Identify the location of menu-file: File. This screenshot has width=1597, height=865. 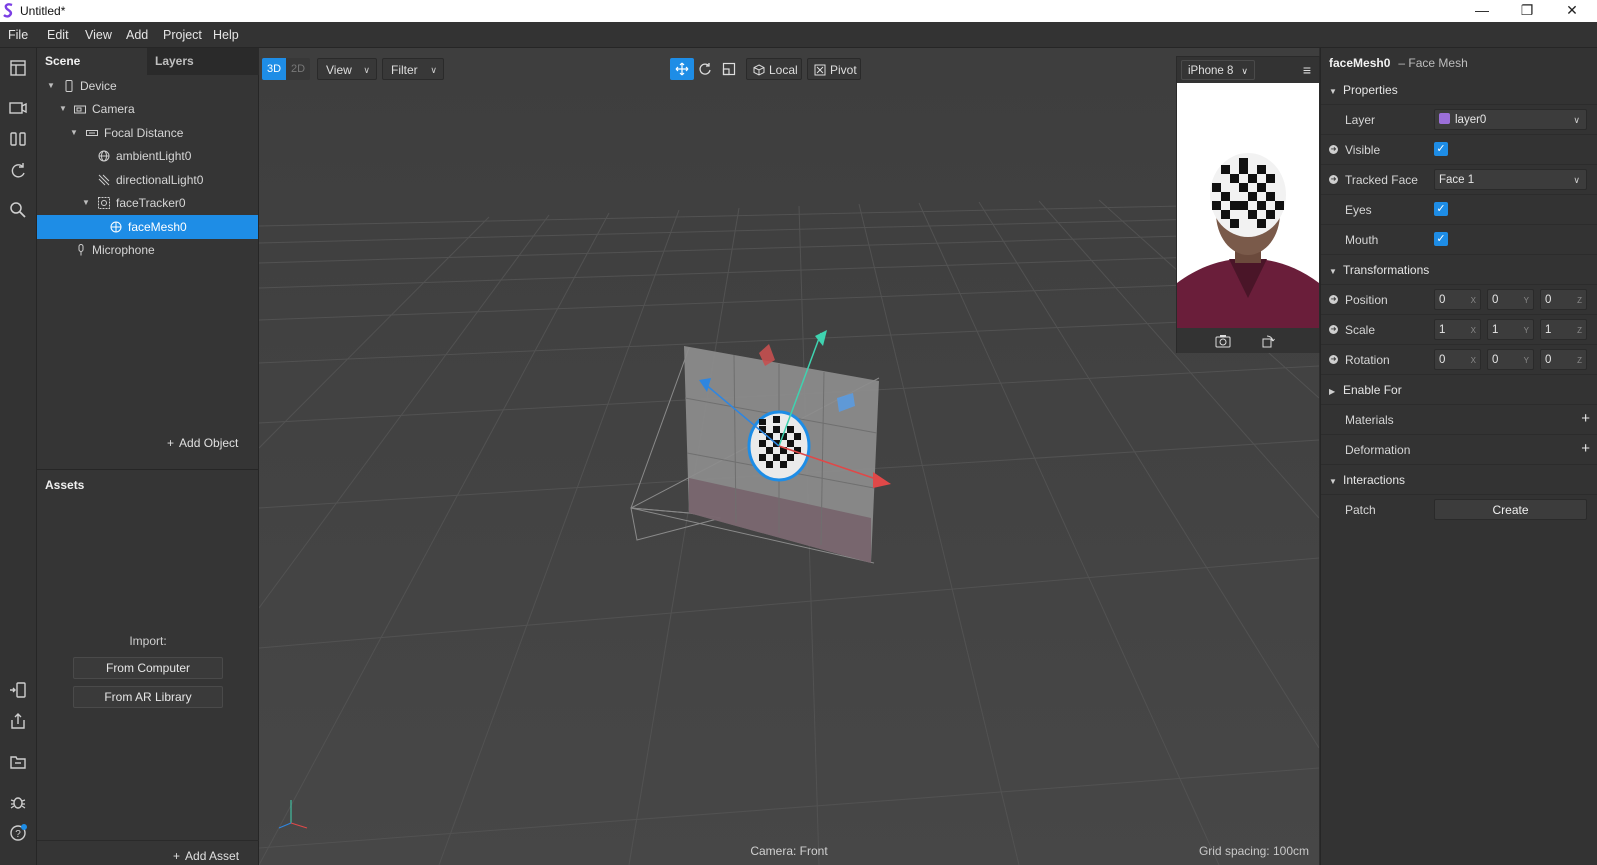
(18, 35).